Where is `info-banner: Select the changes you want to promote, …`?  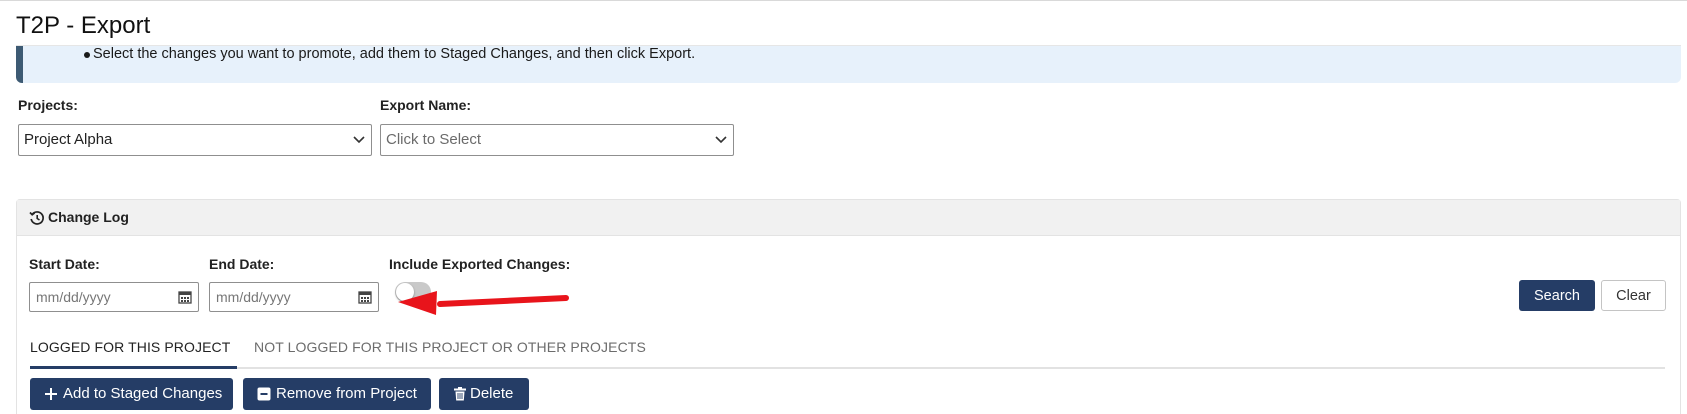
info-banner: Select the changes you want to promote, … is located at coordinates (848, 64).